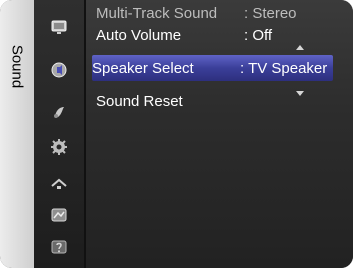 The height and width of the screenshot is (273, 358). What do you see at coordinates (59, 134) in the screenshot?
I see `menu-icon-column` at bounding box center [59, 134].